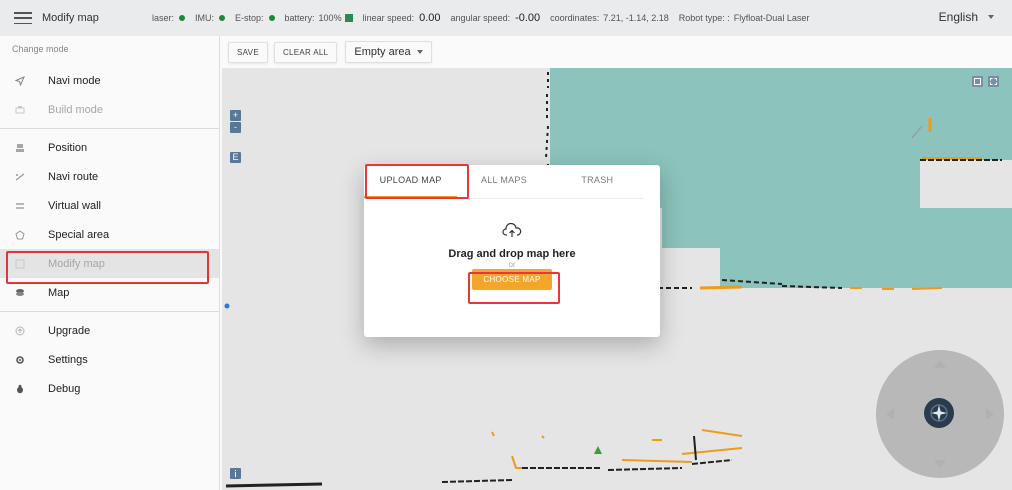 Image resolution: width=1012 pixels, height=490 pixels. What do you see at coordinates (109, 147) in the screenshot?
I see `sidebar-item-position: Position` at bounding box center [109, 147].